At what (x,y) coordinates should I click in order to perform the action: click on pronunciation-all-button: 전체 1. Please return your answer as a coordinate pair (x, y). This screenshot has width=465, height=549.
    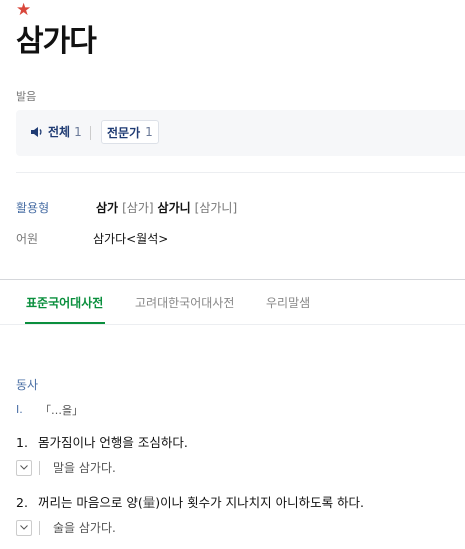
    Looking at the image, I should click on (56, 131).